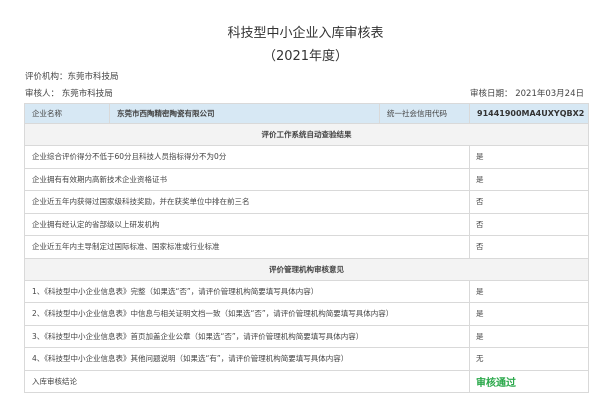 The width and height of the screenshot is (611, 420). I want to click on credit-code-value: 91441900MA4UXYQBX2, so click(529, 113).